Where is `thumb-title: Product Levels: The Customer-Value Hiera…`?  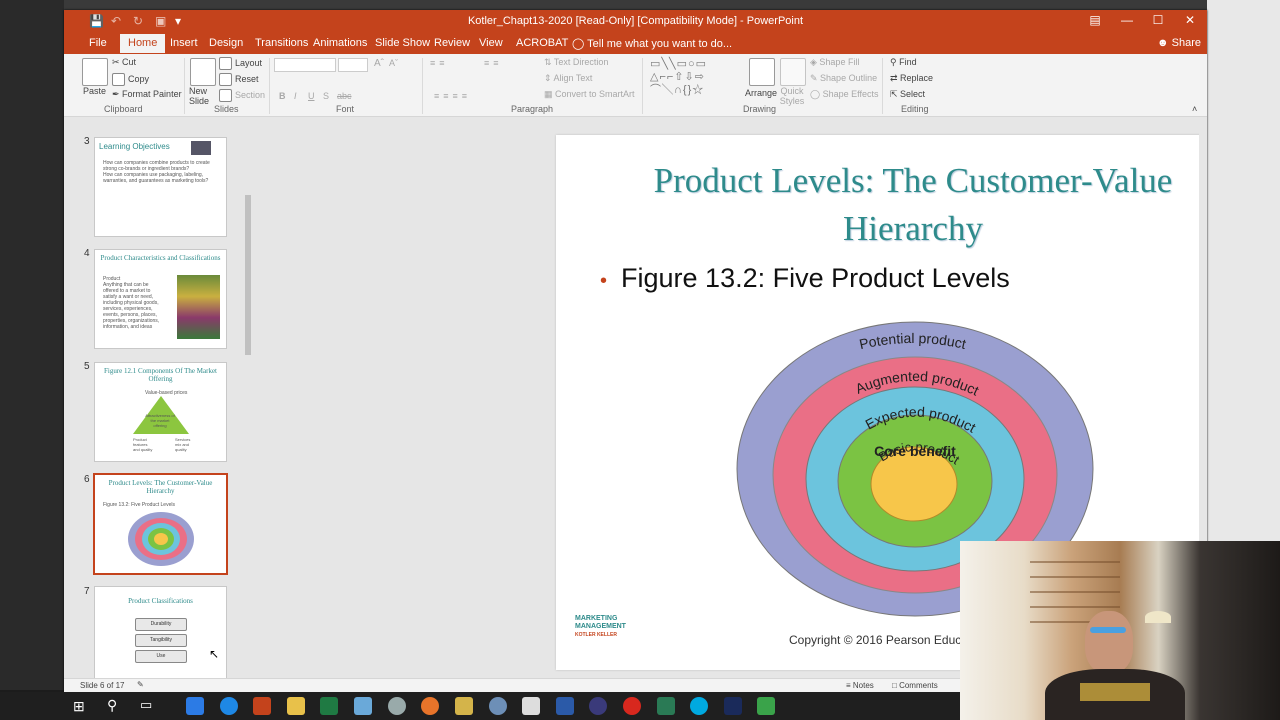
thumb-title: Product Levels: The Customer-Value Hiera… is located at coordinates (160, 487).